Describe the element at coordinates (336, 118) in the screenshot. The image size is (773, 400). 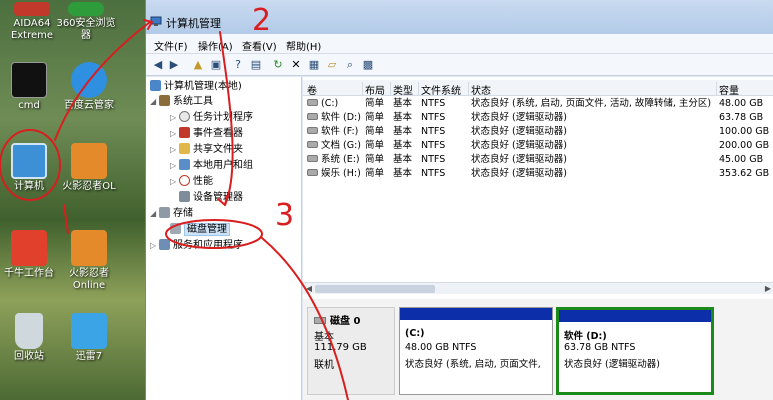
I see `volume-name: 软件 (D:)` at that location.